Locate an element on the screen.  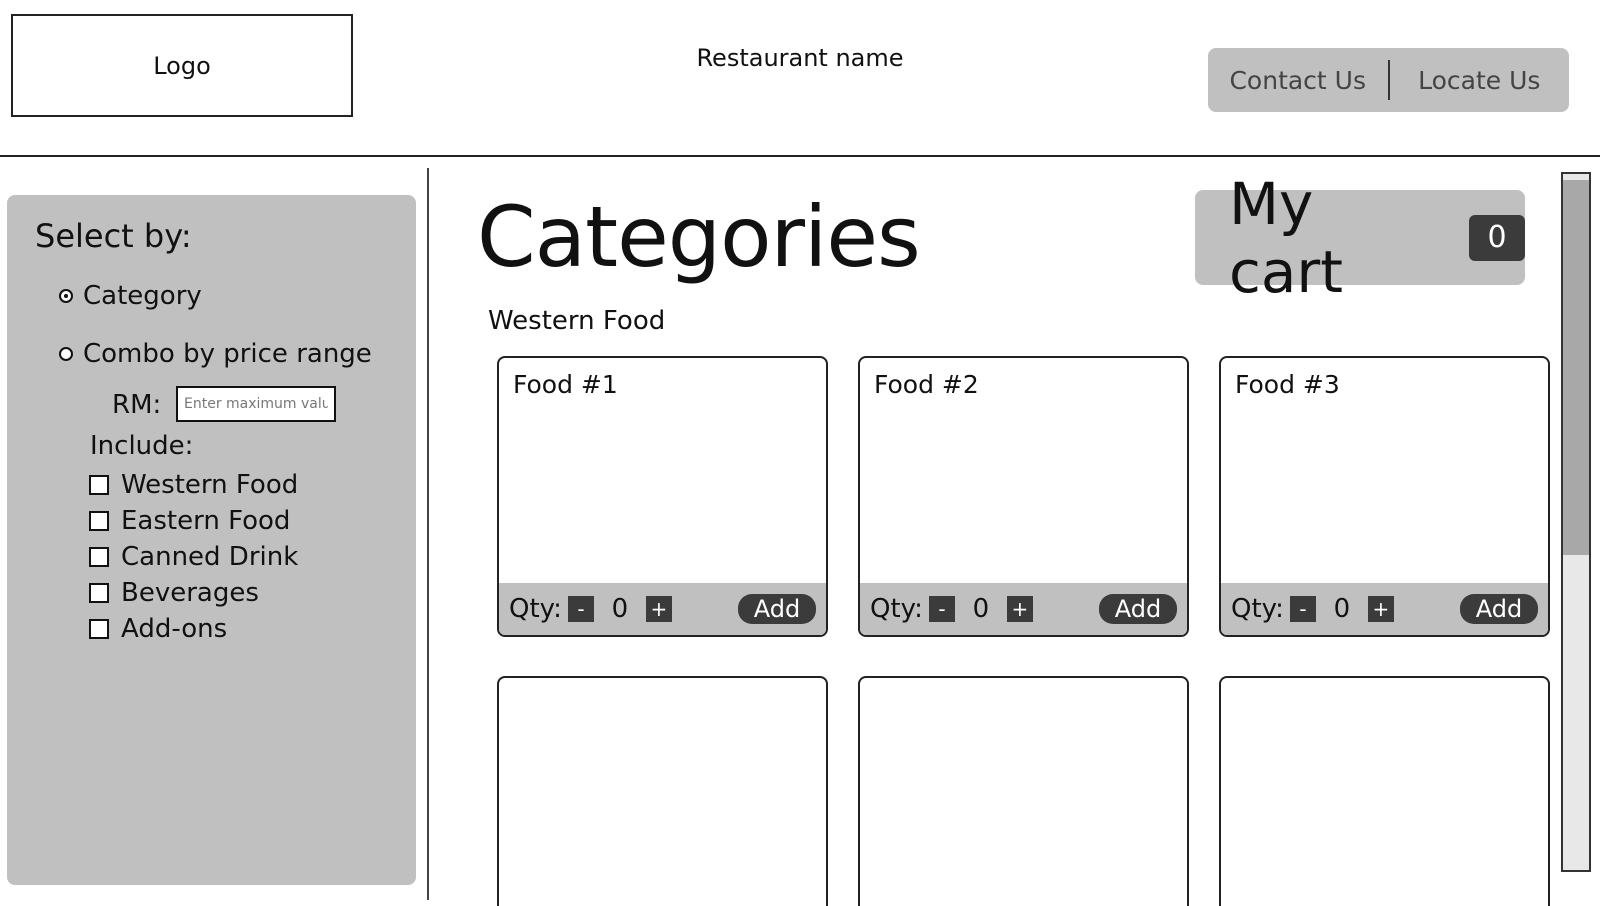
checkbox-label: Canned Drink is located at coordinates (210, 557).